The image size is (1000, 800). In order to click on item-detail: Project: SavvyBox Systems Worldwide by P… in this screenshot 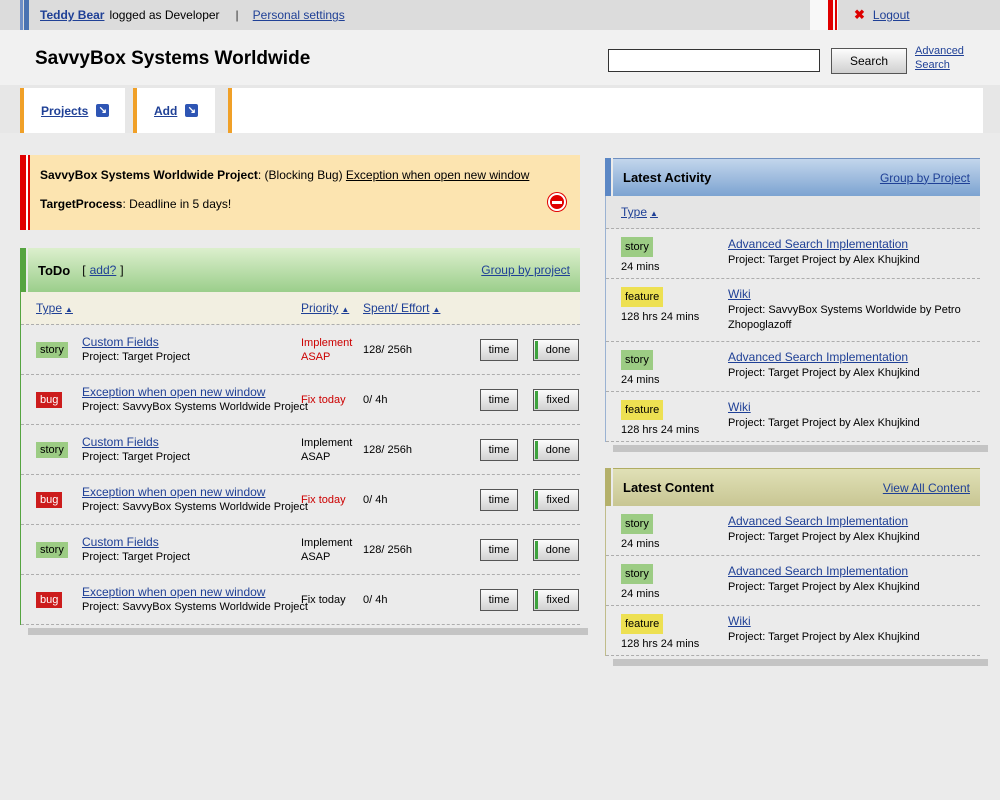, I will do `click(844, 317)`.